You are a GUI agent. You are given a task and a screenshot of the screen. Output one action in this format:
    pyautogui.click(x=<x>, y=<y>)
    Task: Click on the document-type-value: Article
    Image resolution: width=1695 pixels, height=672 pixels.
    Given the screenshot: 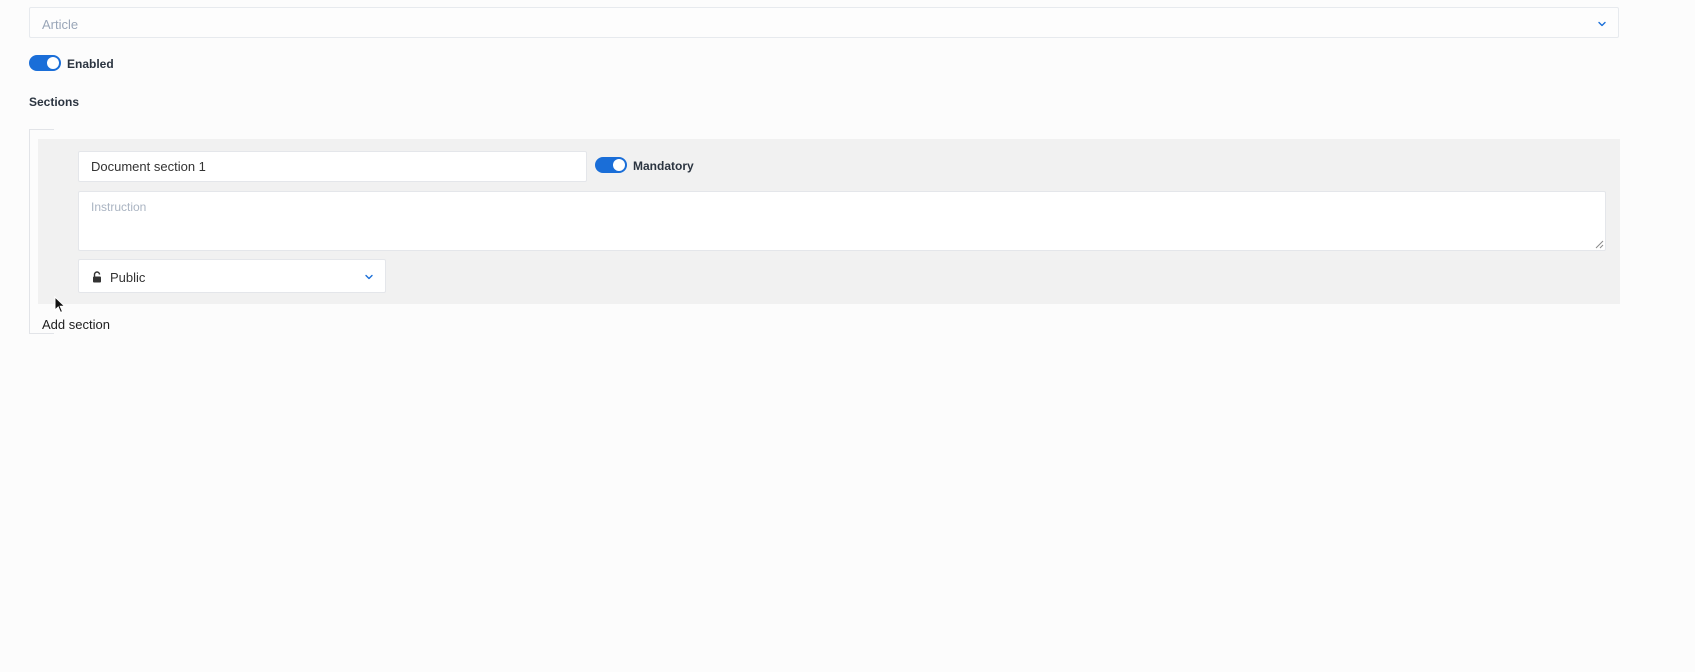 What is the action you would take?
    pyautogui.click(x=60, y=24)
    